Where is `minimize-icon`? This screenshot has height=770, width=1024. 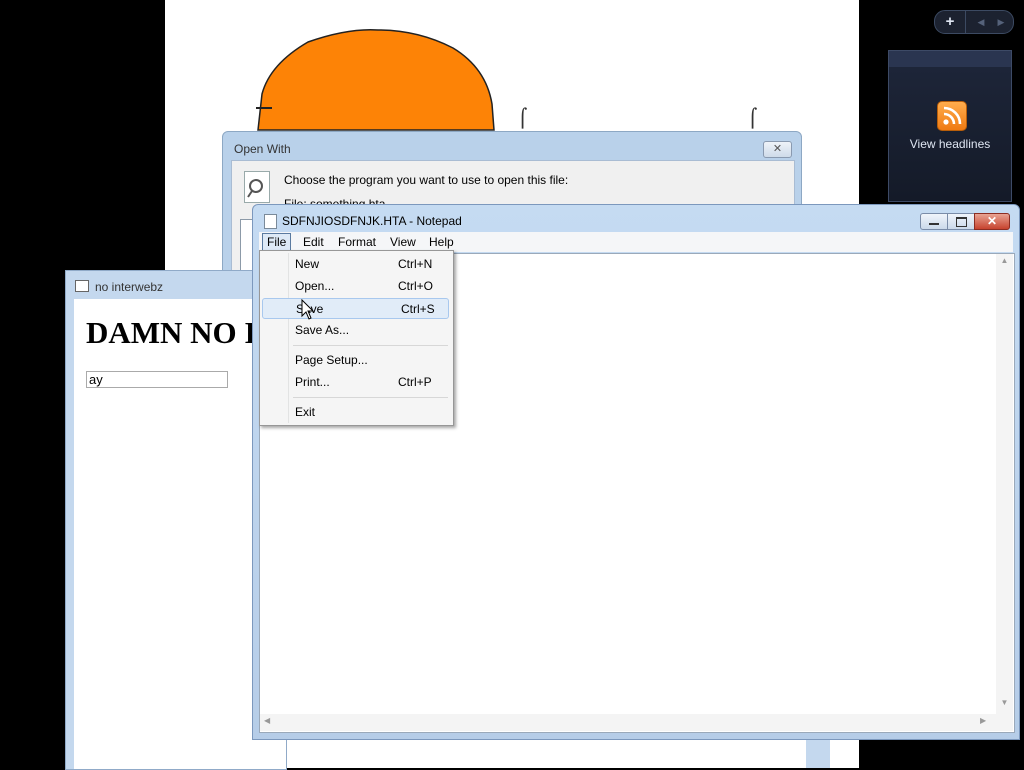
minimize-icon is located at coordinates (934, 224).